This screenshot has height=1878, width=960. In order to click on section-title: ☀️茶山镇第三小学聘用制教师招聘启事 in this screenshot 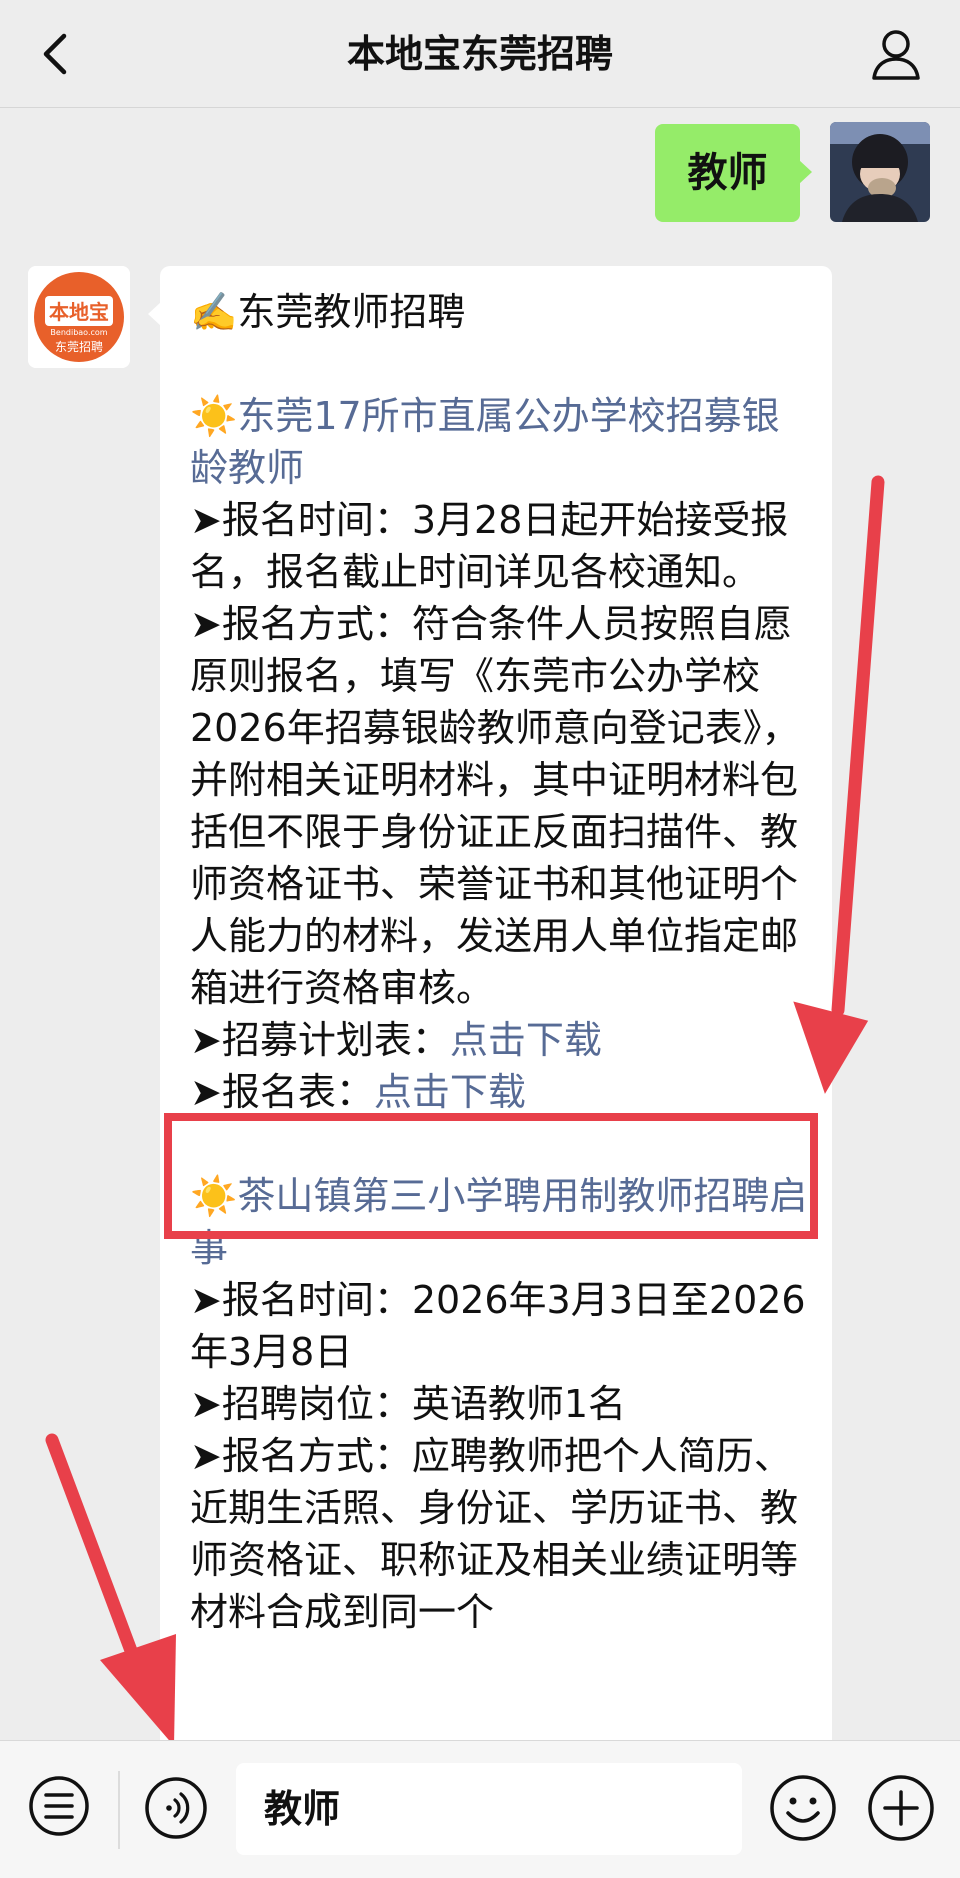, I will do `click(499, 1222)`.